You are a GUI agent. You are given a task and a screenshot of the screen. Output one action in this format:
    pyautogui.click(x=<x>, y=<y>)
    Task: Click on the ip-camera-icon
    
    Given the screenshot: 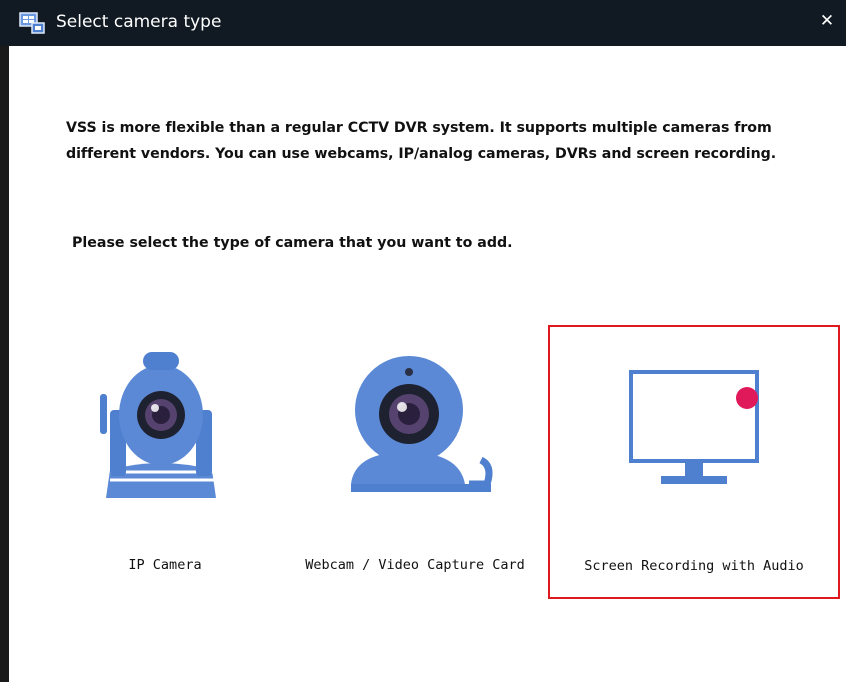 What is the action you would take?
    pyautogui.click(x=158, y=425)
    